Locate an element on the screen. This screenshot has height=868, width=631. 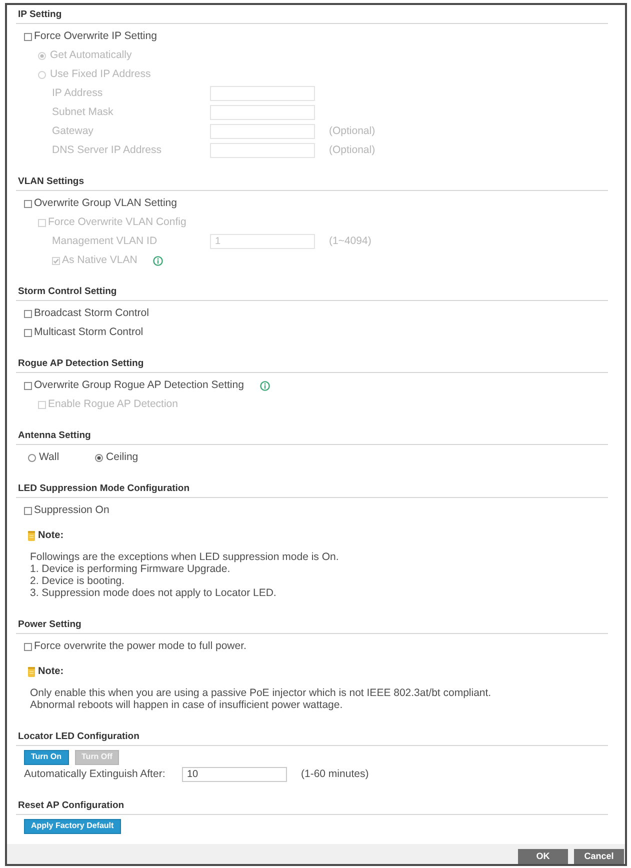
section-title: Storm Control Setting is located at coordinates (67, 291).